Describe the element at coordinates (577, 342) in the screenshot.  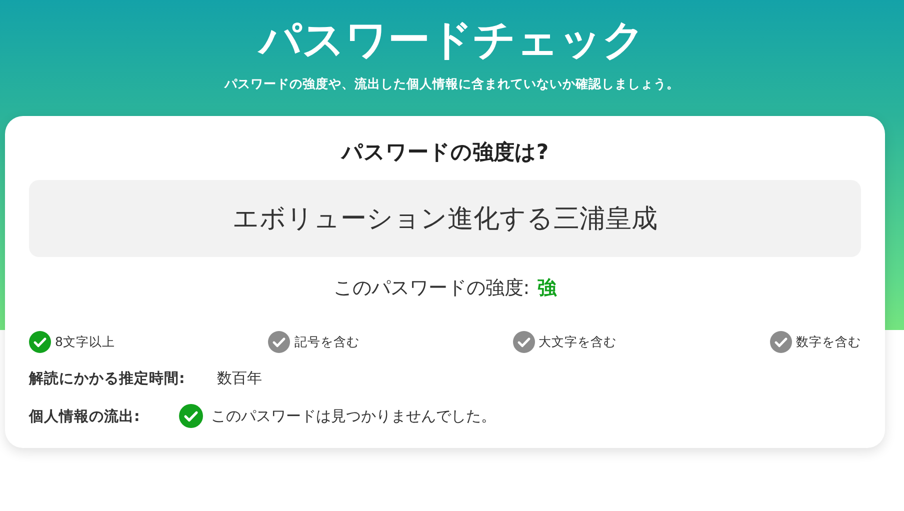
I see `criterion-label: 大文字を含む` at that location.